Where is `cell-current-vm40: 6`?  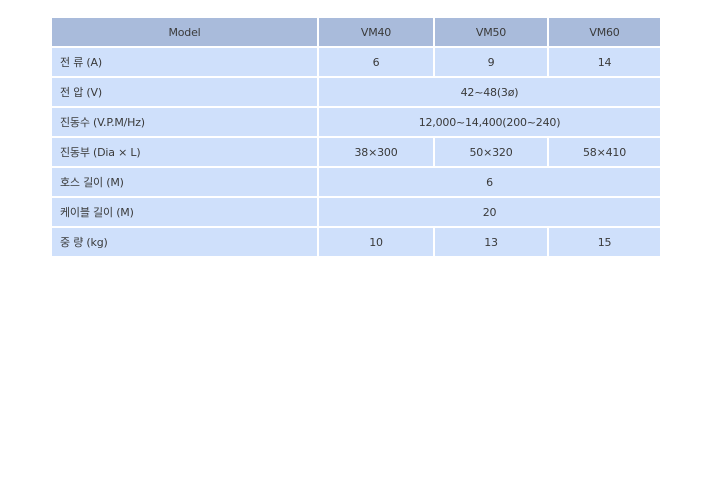 cell-current-vm40: 6 is located at coordinates (376, 62).